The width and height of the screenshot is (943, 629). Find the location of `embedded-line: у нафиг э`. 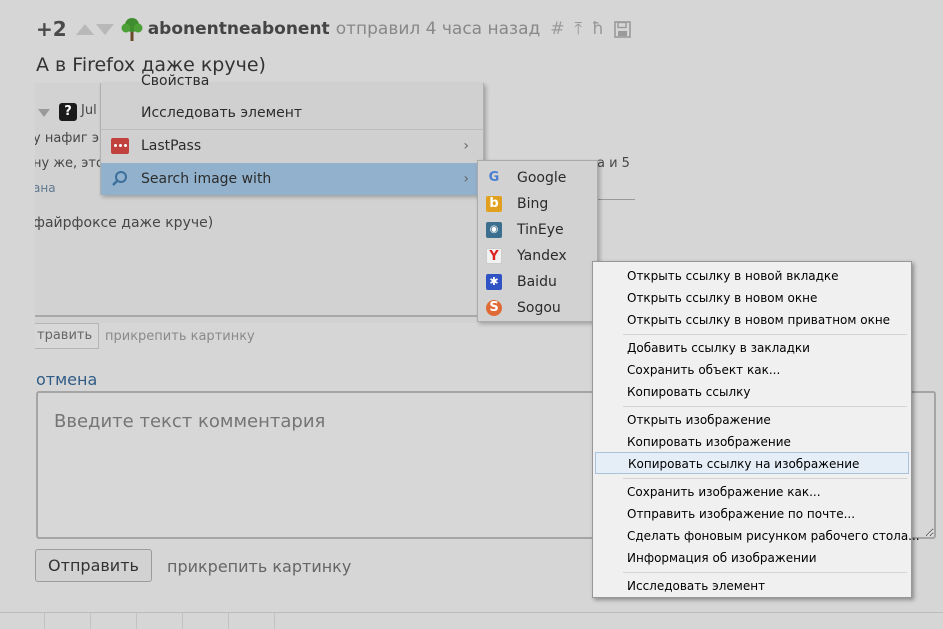

embedded-line: у нафиг э is located at coordinates (67, 138).